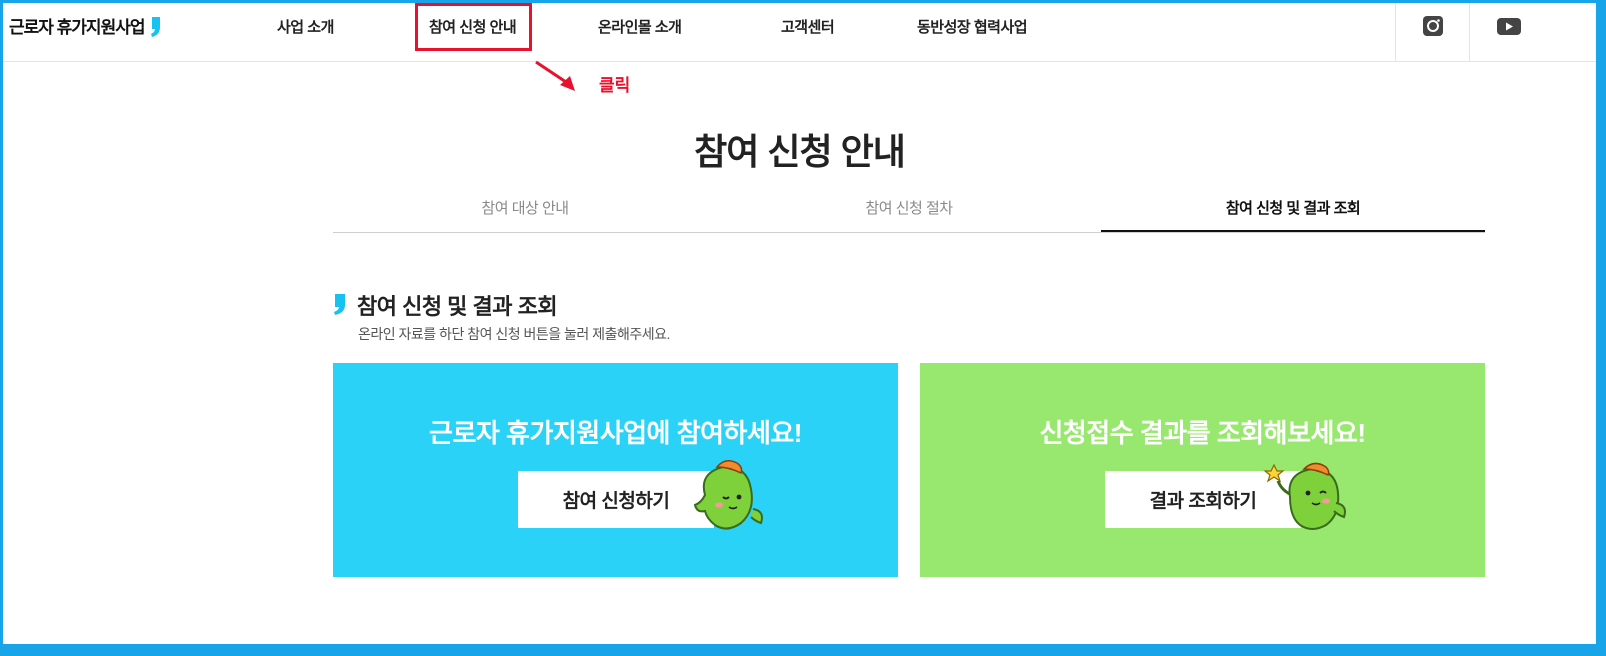  Describe the element at coordinates (305, 26) in the screenshot. I see `nav-item-about: 사업 소개` at that location.